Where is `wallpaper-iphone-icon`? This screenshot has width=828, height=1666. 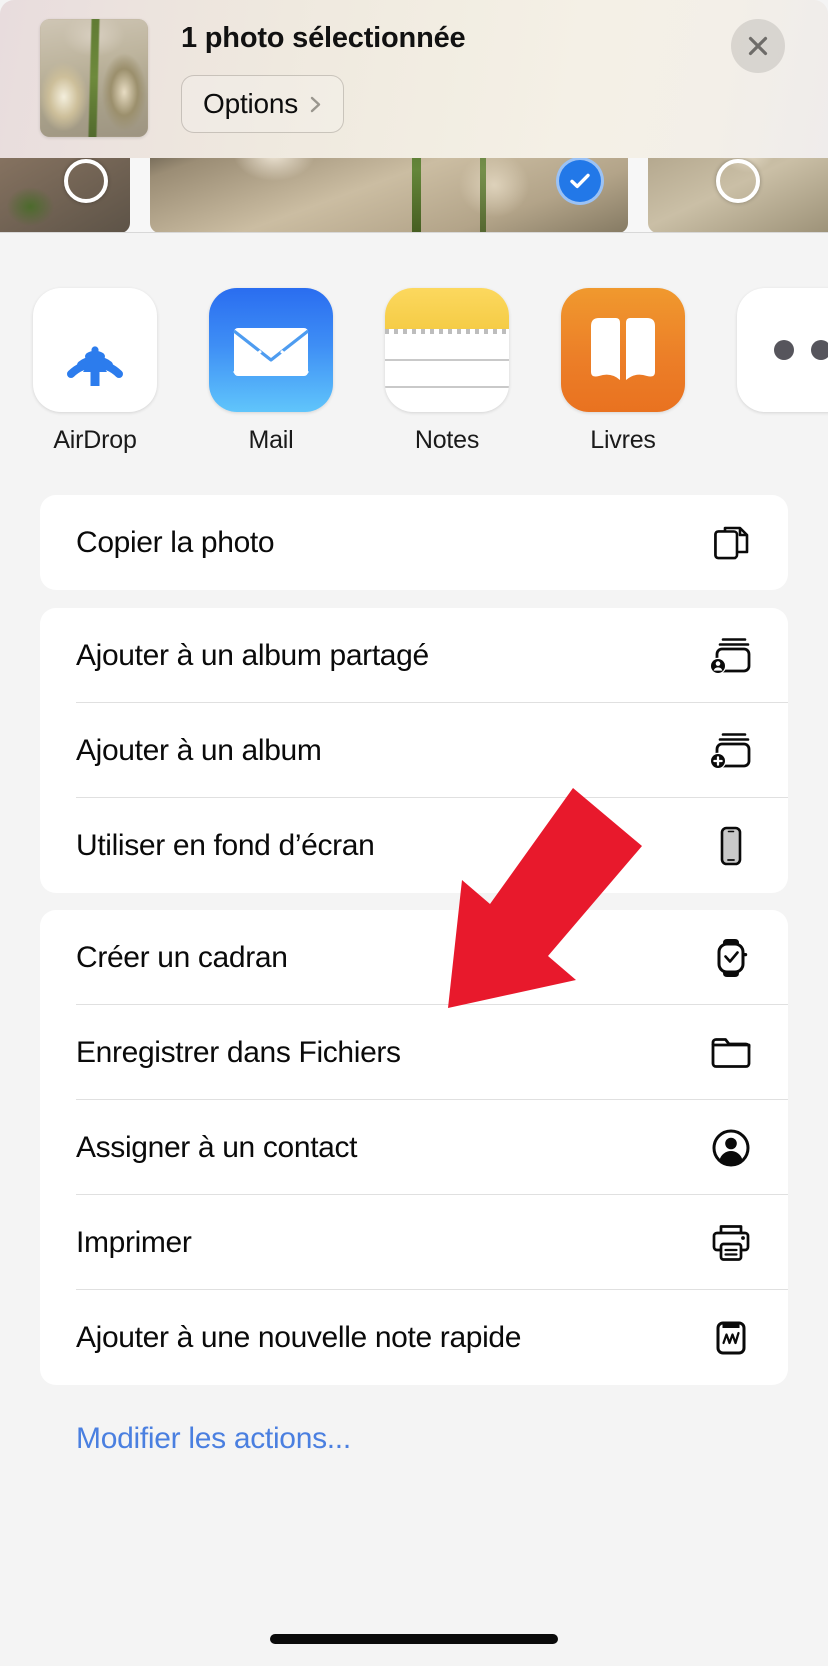 wallpaper-iphone-icon is located at coordinates (731, 846).